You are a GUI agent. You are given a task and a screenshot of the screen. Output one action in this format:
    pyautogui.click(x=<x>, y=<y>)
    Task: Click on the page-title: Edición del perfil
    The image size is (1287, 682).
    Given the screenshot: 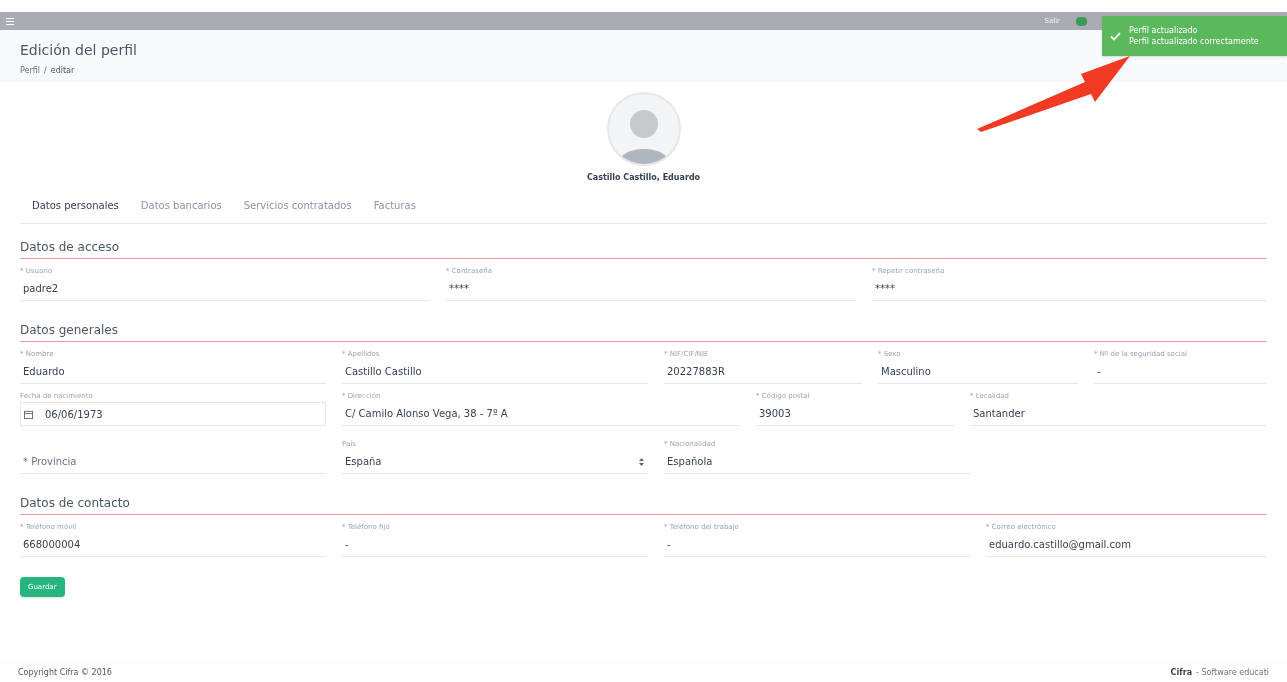 What is the action you would take?
    pyautogui.click(x=78, y=50)
    